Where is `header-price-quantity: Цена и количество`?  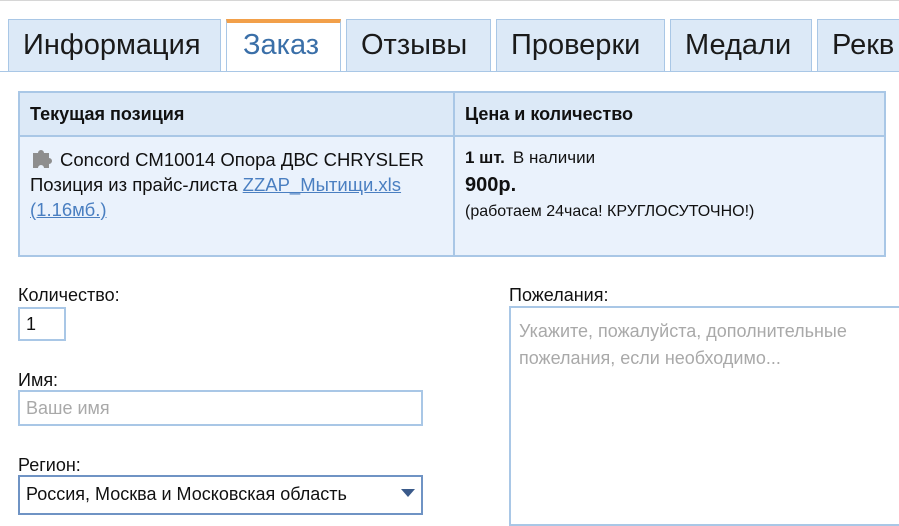 header-price-quantity: Цена и количество is located at coordinates (669, 114).